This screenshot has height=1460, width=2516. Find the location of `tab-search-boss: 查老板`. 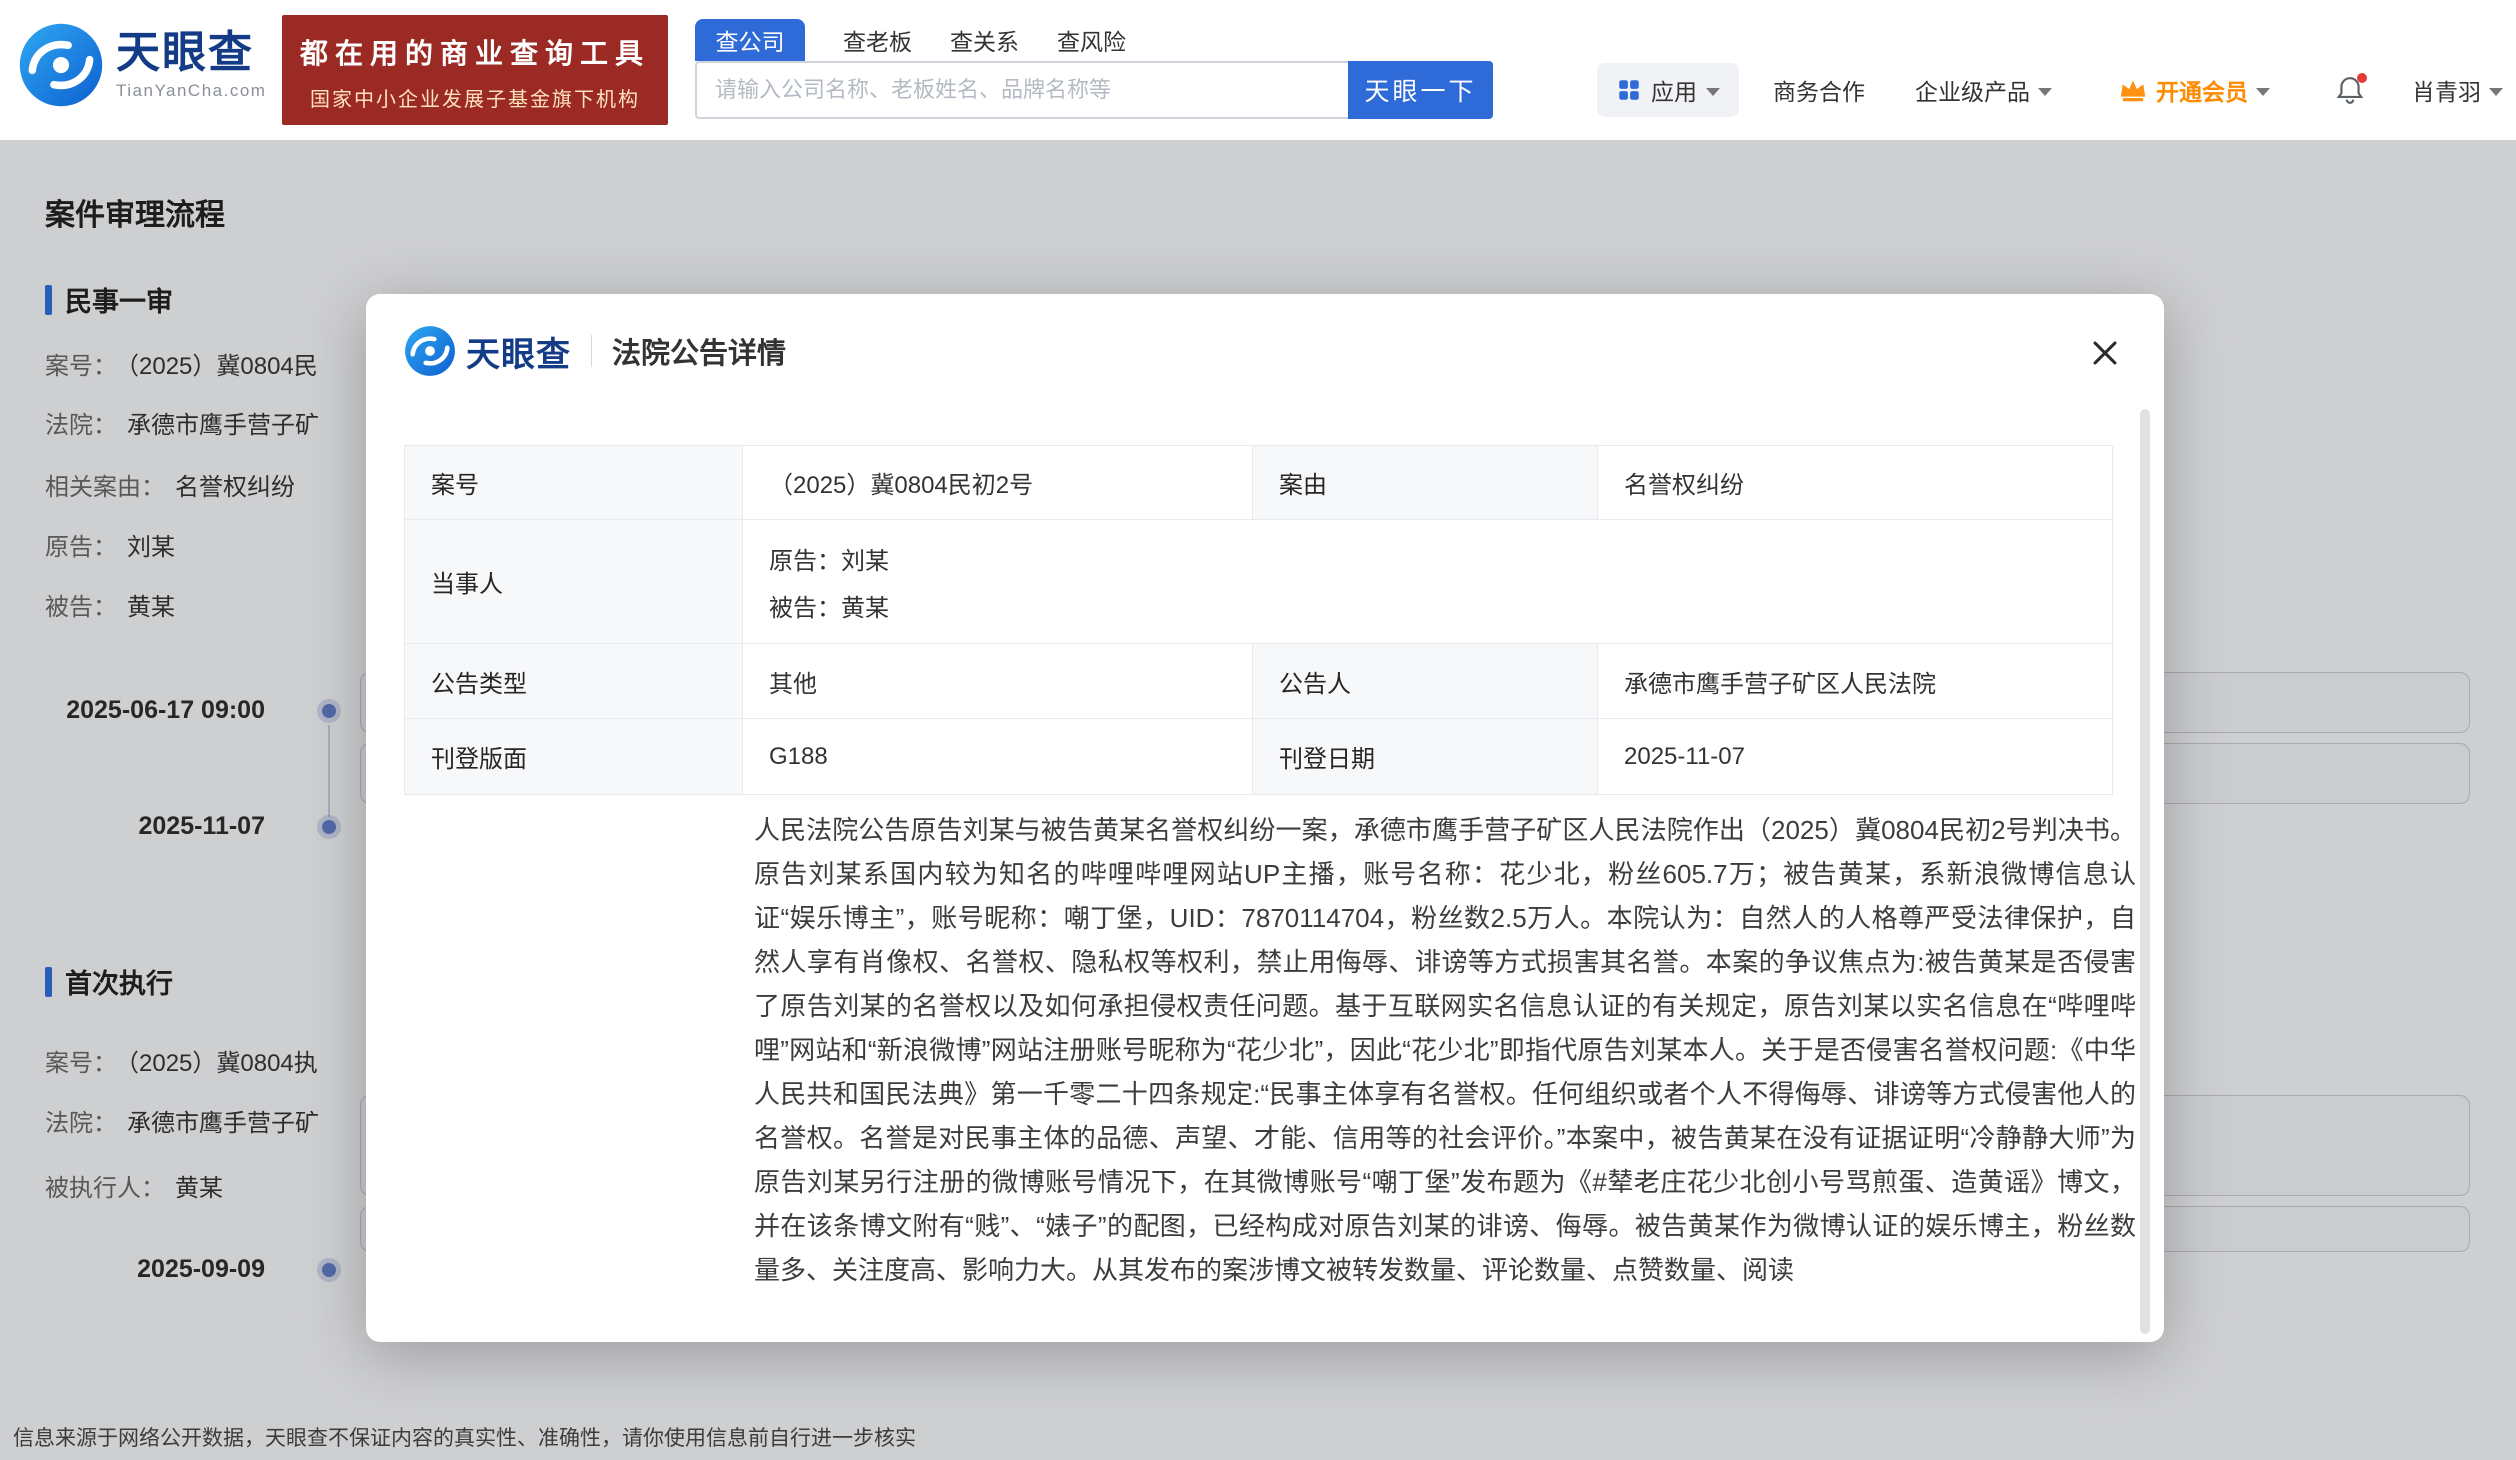

tab-search-boss: 查老板 is located at coordinates (877, 40).